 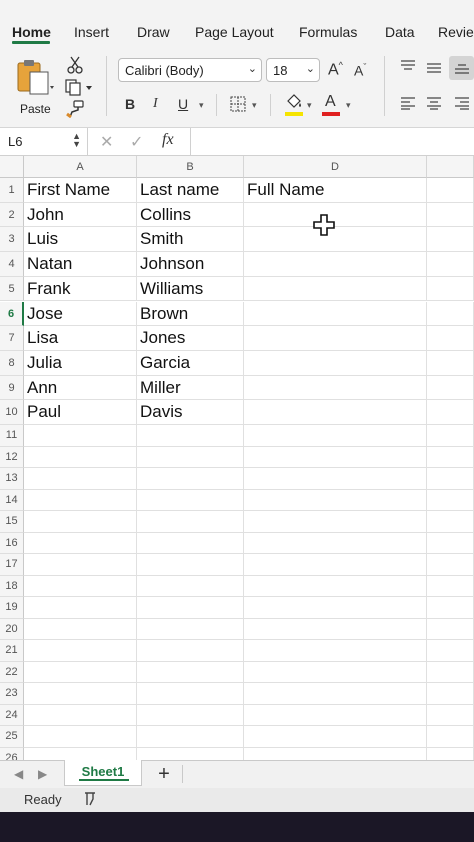 What do you see at coordinates (335, 190) in the screenshot?
I see `cell: Full Name` at bounding box center [335, 190].